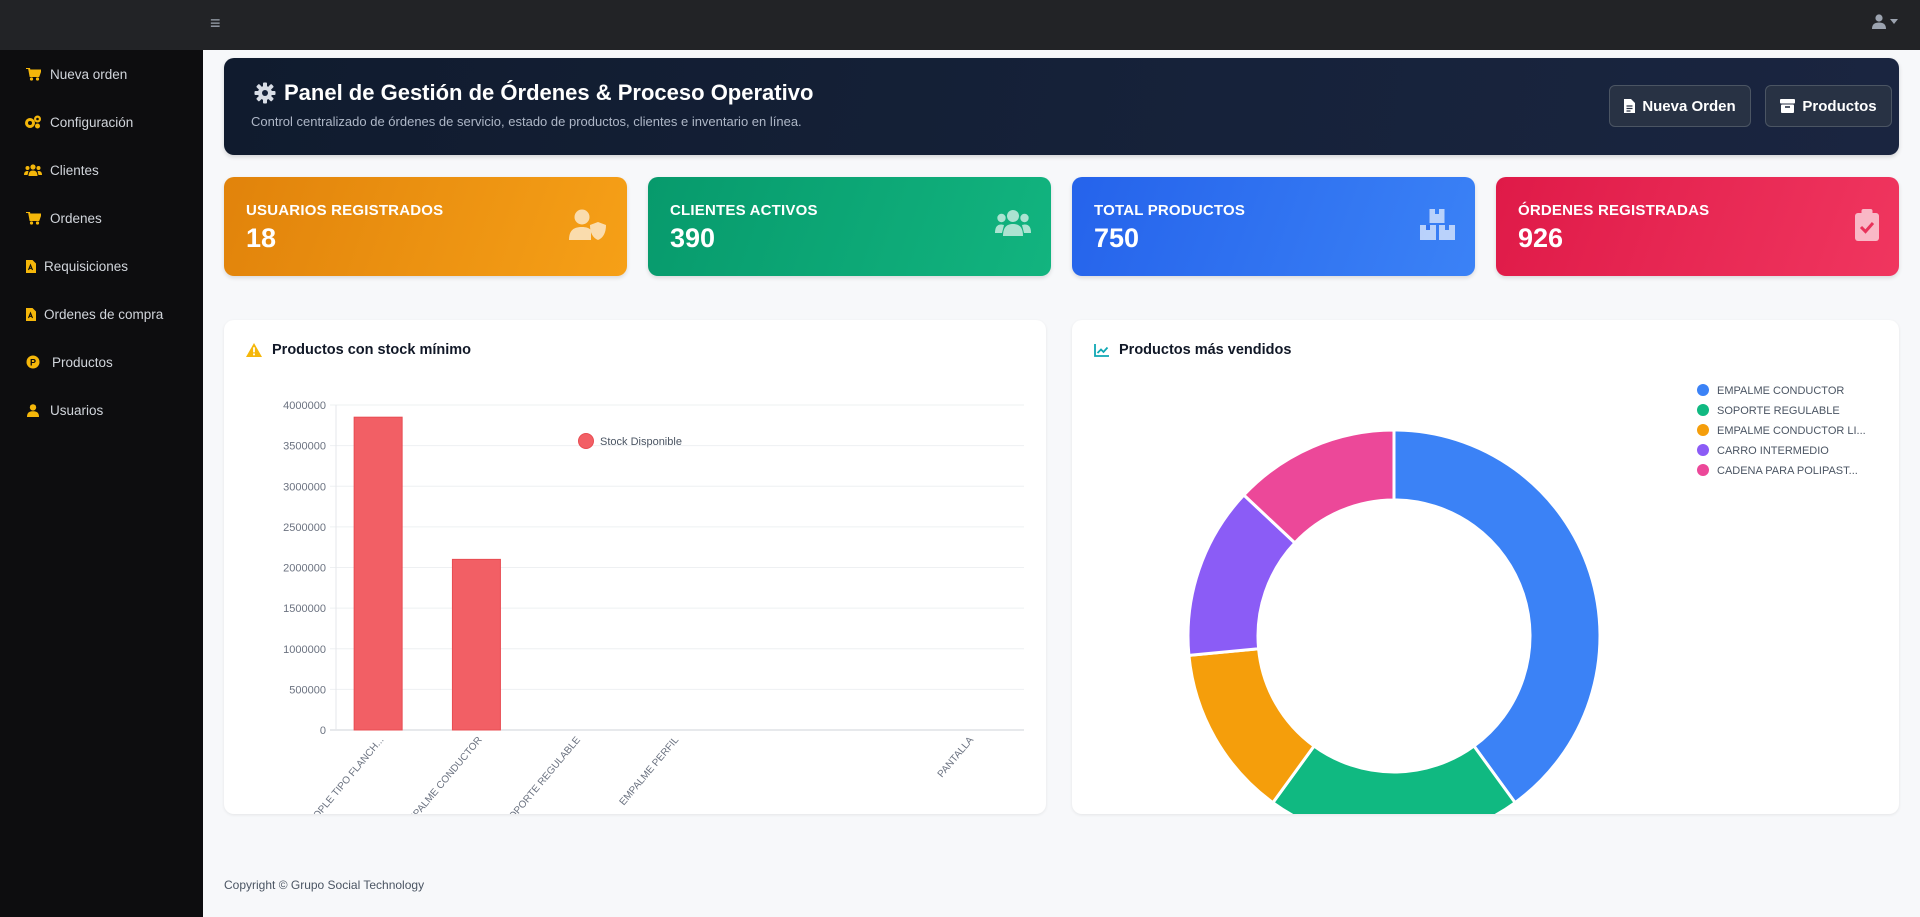 The image size is (1920, 917). I want to click on y-tick-label: 1000000, so click(304, 650).